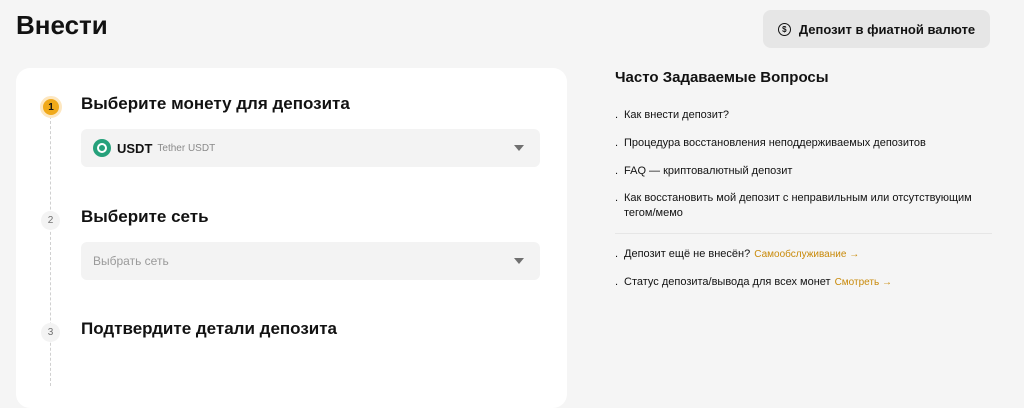 This screenshot has width=1024, height=408. I want to click on coin-icon: $, so click(784, 29).